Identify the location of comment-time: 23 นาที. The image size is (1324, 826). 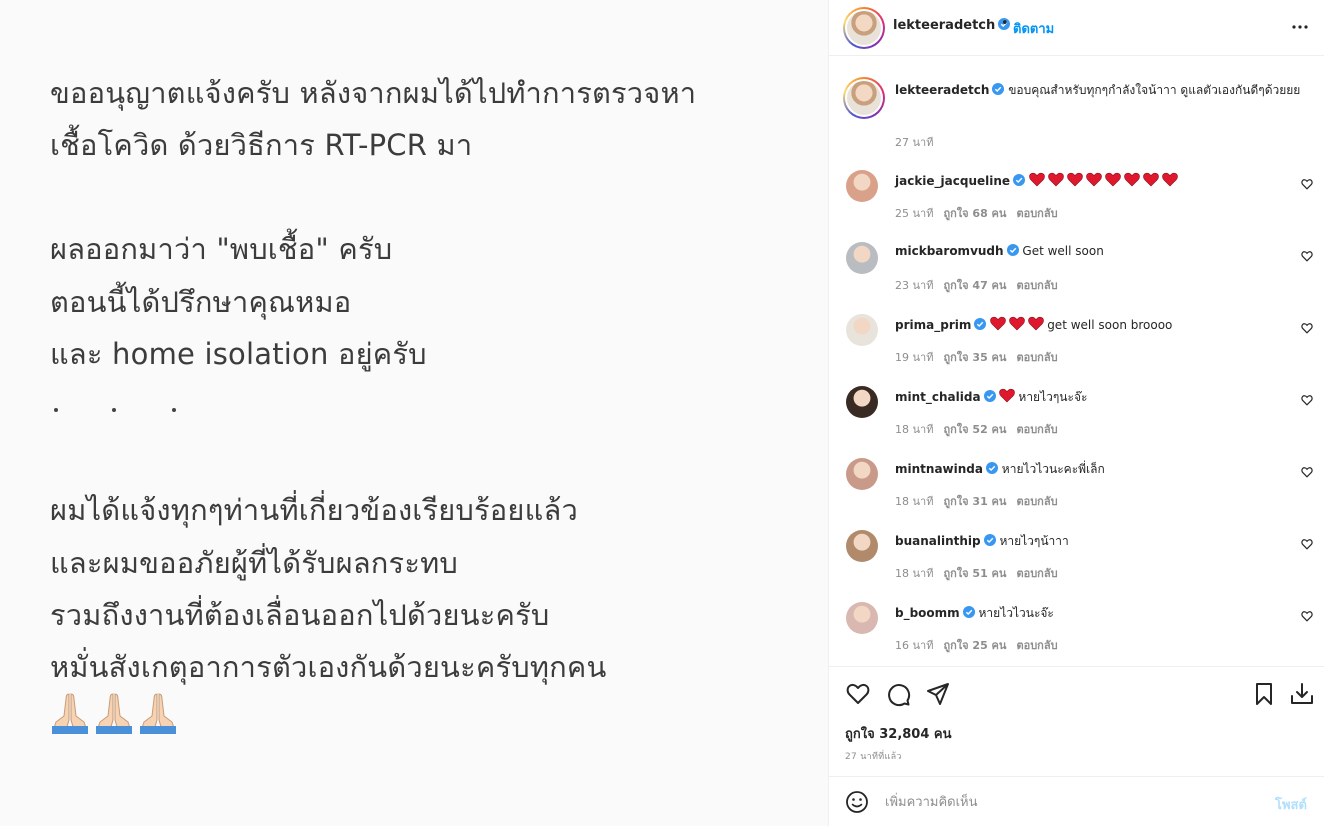
(914, 285).